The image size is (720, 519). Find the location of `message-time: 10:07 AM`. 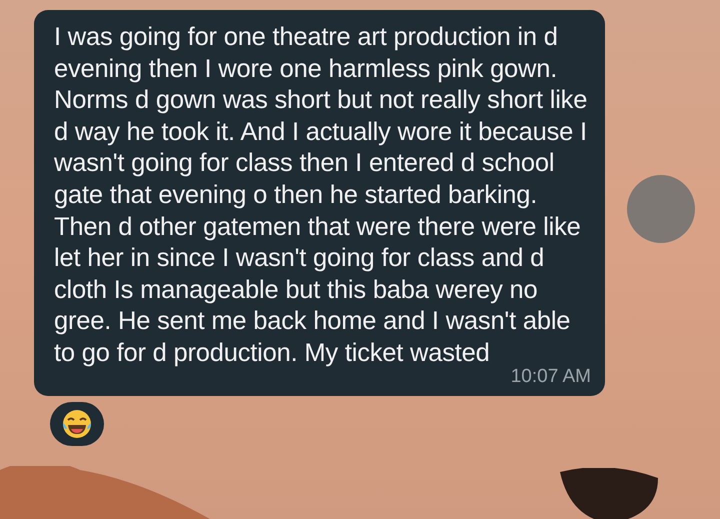

message-time: 10:07 AM is located at coordinates (550, 377).